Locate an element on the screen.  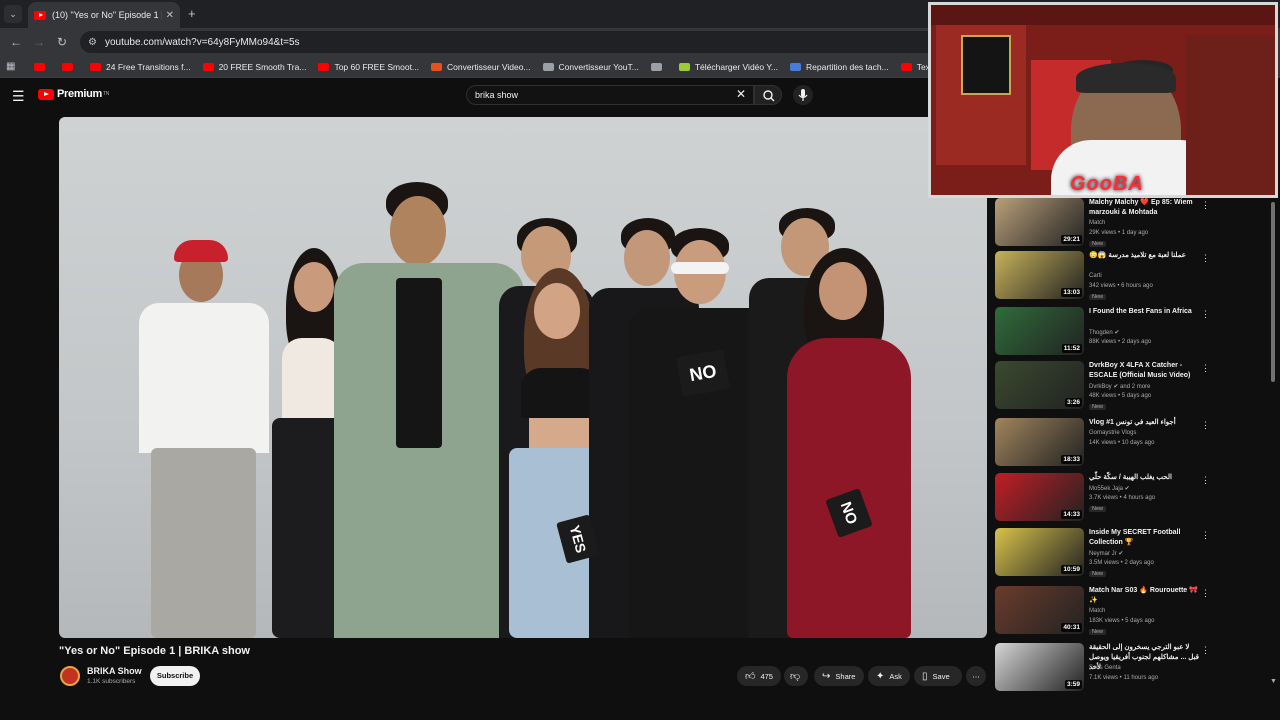
like-button: 👍︎ 475 is located at coordinates (759, 676).